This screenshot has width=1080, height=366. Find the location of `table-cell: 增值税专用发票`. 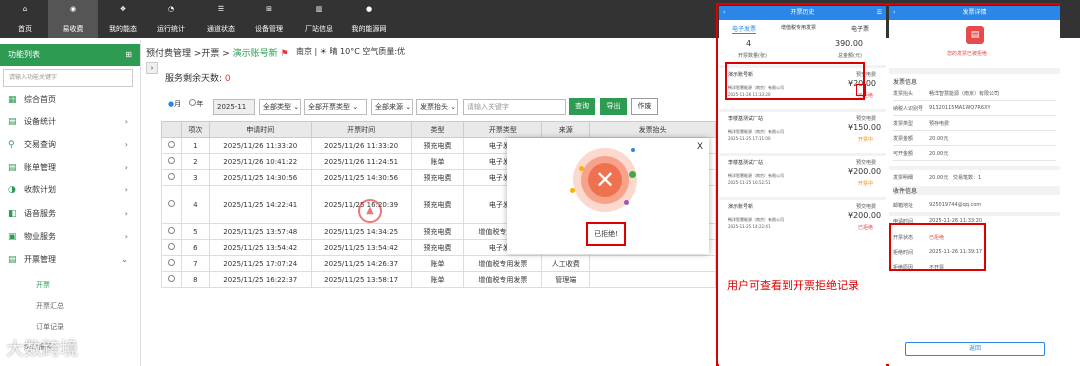

table-cell: 增值税专用发票 is located at coordinates (503, 263).